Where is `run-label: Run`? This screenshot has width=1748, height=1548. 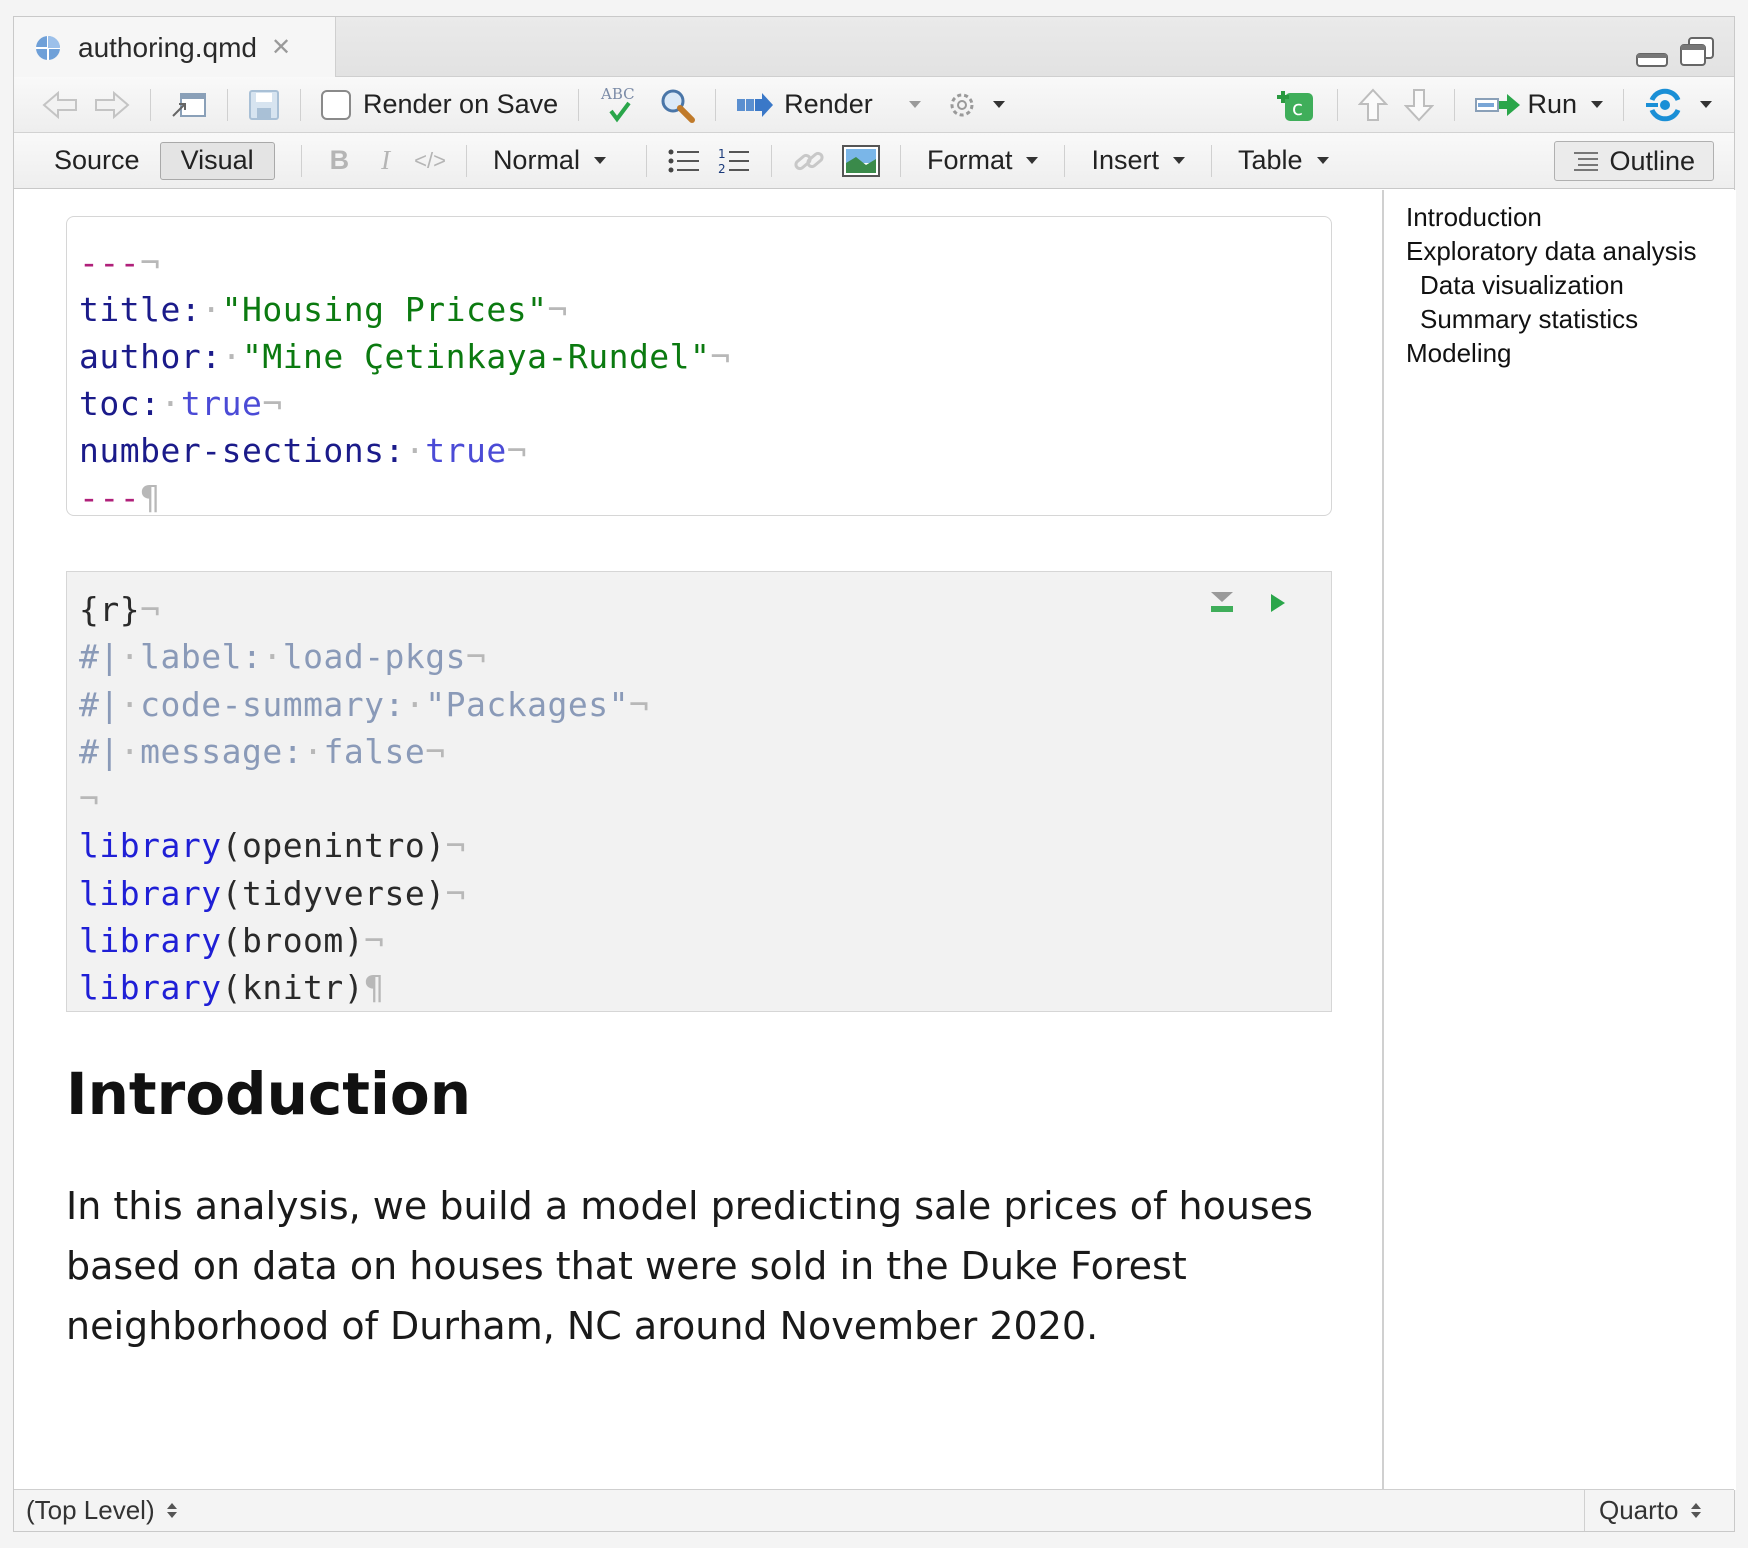 run-label: Run is located at coordinates (1552, 104).